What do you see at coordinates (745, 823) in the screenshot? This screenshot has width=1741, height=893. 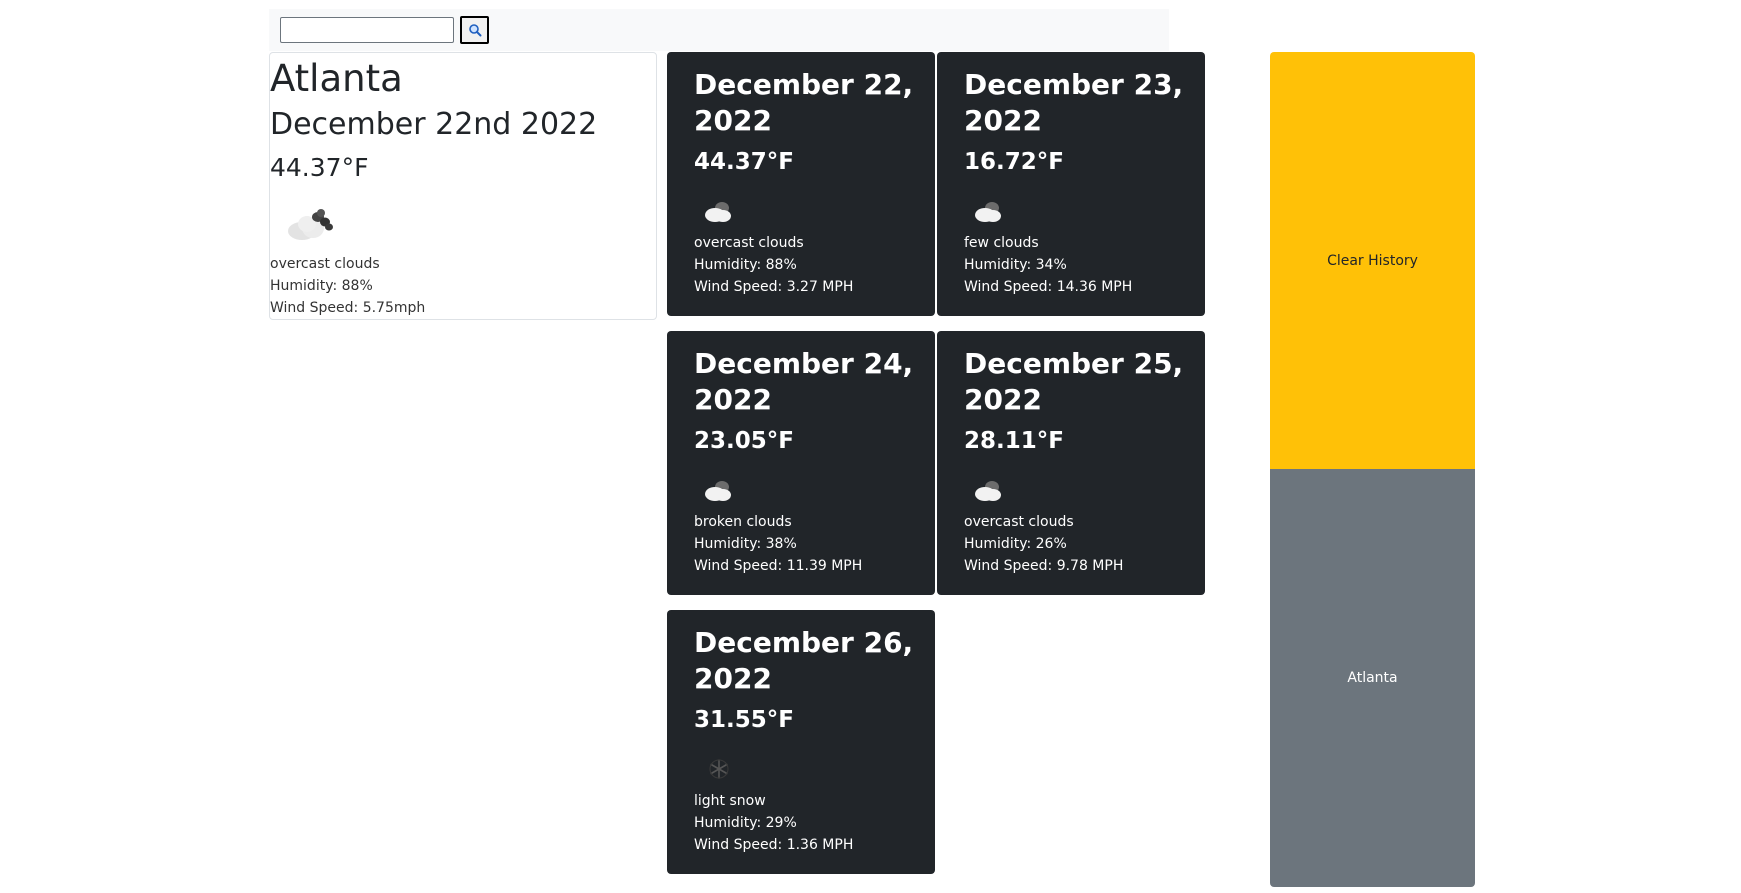 I see `forecast-humidity: Humidity: 29%` at bounding box center [745, 823].